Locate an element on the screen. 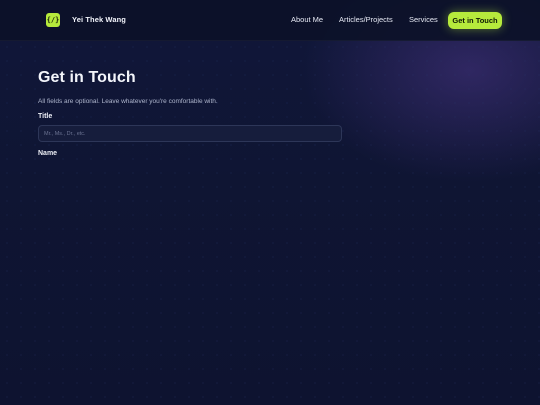  nav-services-link: Services is located at coordinates (423, 19).